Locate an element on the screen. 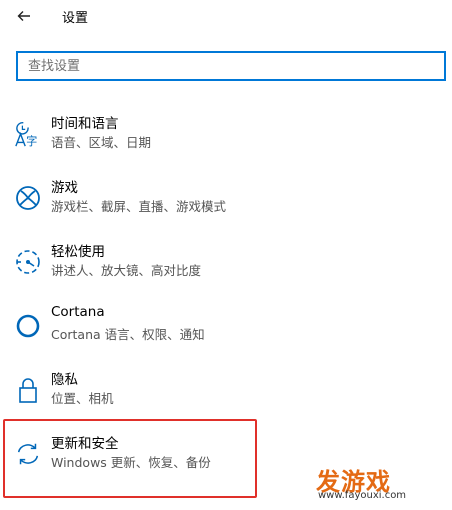 The width and height of the screenshot is (452, 510). search-box is located at coordinates (231, 66).